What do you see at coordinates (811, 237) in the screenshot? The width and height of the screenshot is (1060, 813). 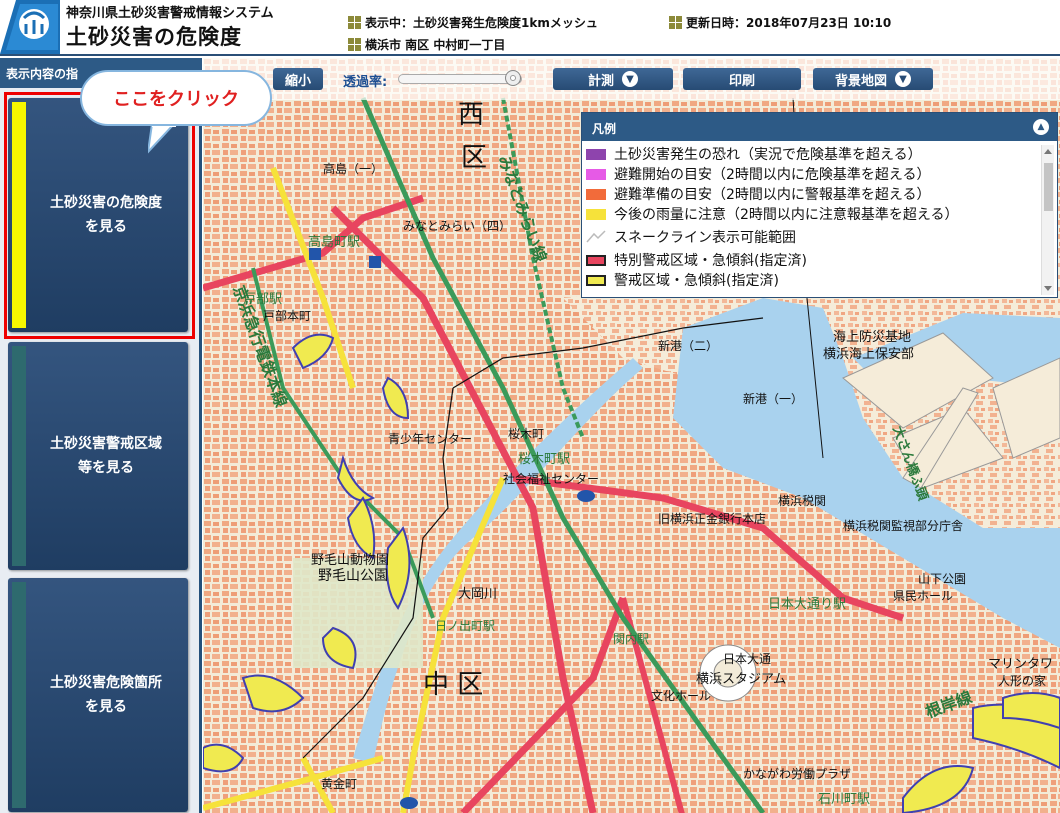 I see `legend-item: スネークライン表示可能範囲` at bounding box center [811, 237].